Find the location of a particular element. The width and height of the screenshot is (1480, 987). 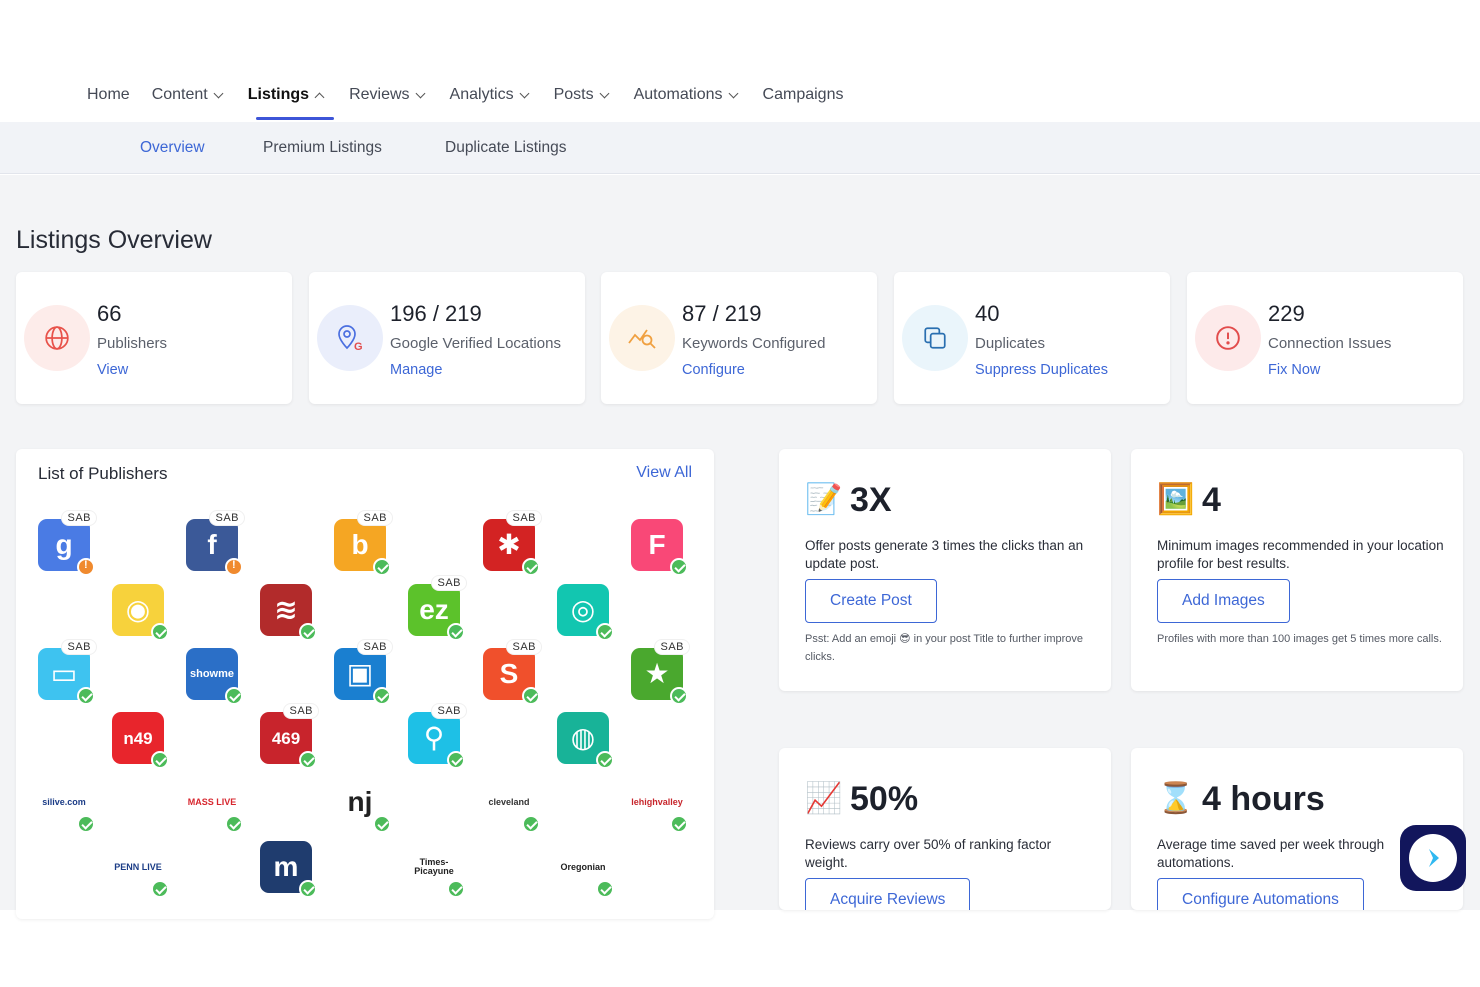

publisher-cleveland: cleveland is located at coordinates (511, 804).